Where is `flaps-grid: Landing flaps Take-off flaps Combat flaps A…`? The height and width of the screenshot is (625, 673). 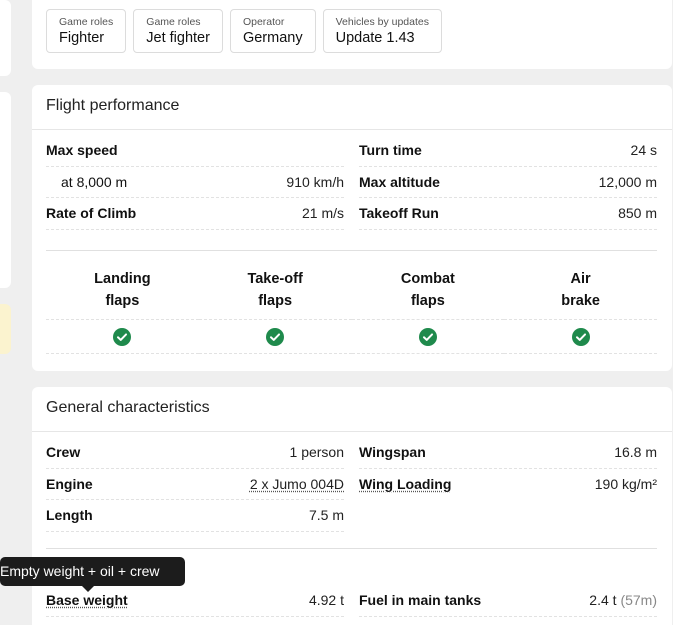 flaps-grid: Landing flaps Take-off flaps Combat flaps A… is located at coordinates (351, 310).